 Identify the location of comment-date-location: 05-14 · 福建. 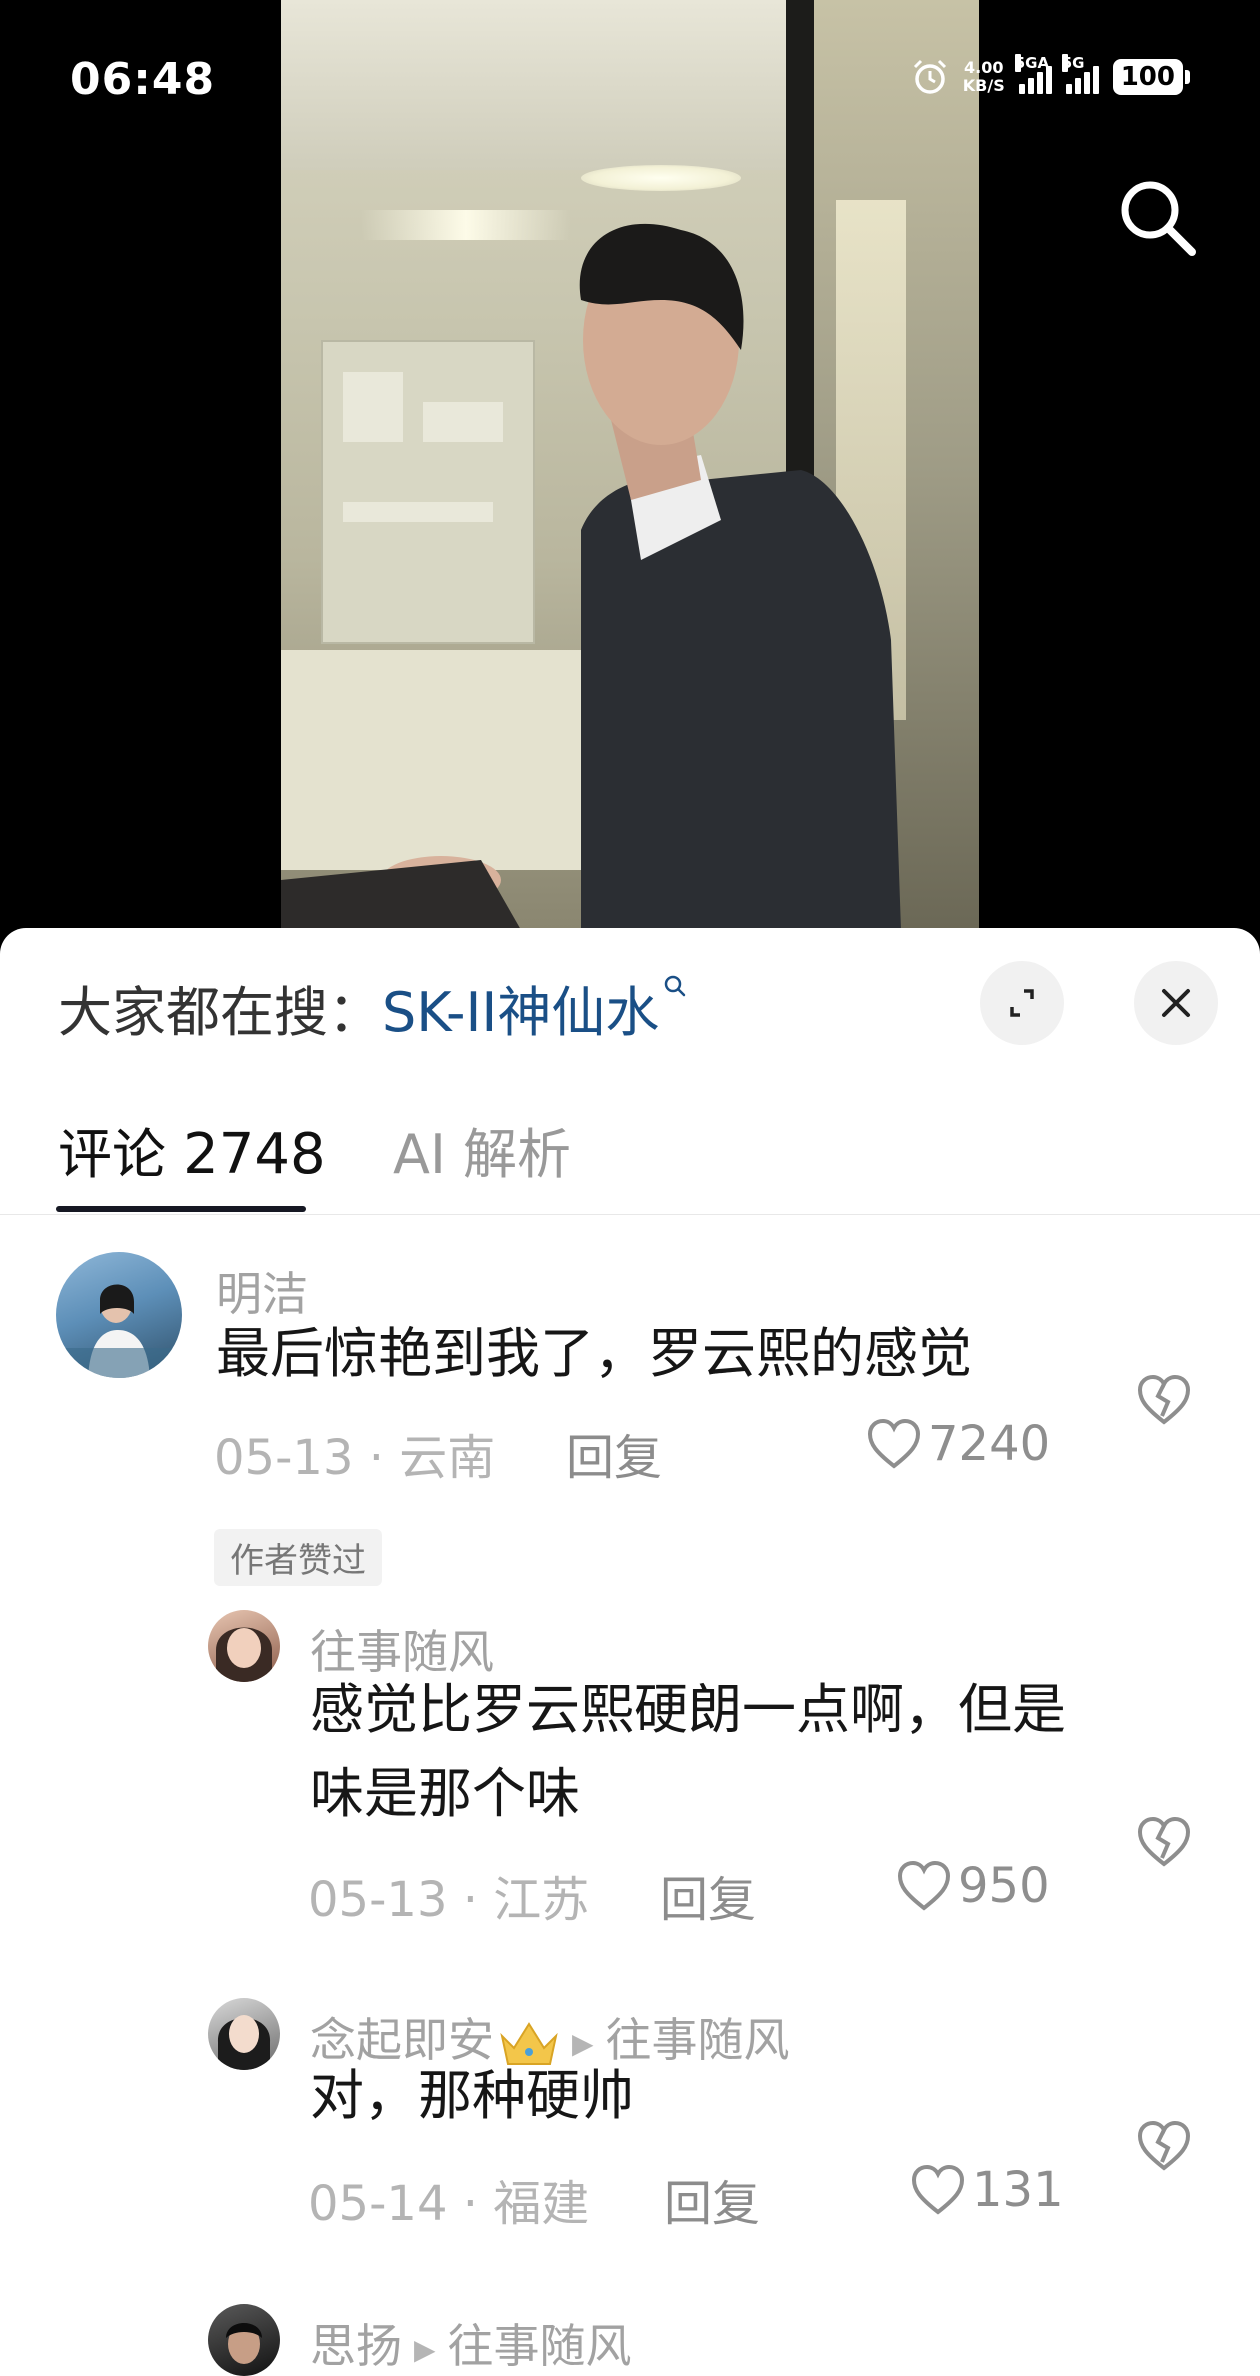
(449, 2204).